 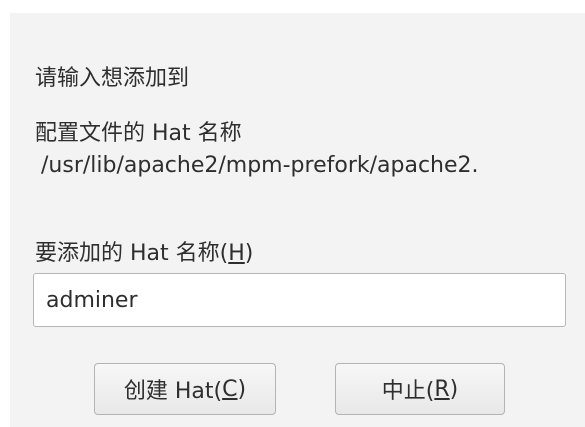 I want to click on abort-button-text: 中止(, so click(x=408, y=391).